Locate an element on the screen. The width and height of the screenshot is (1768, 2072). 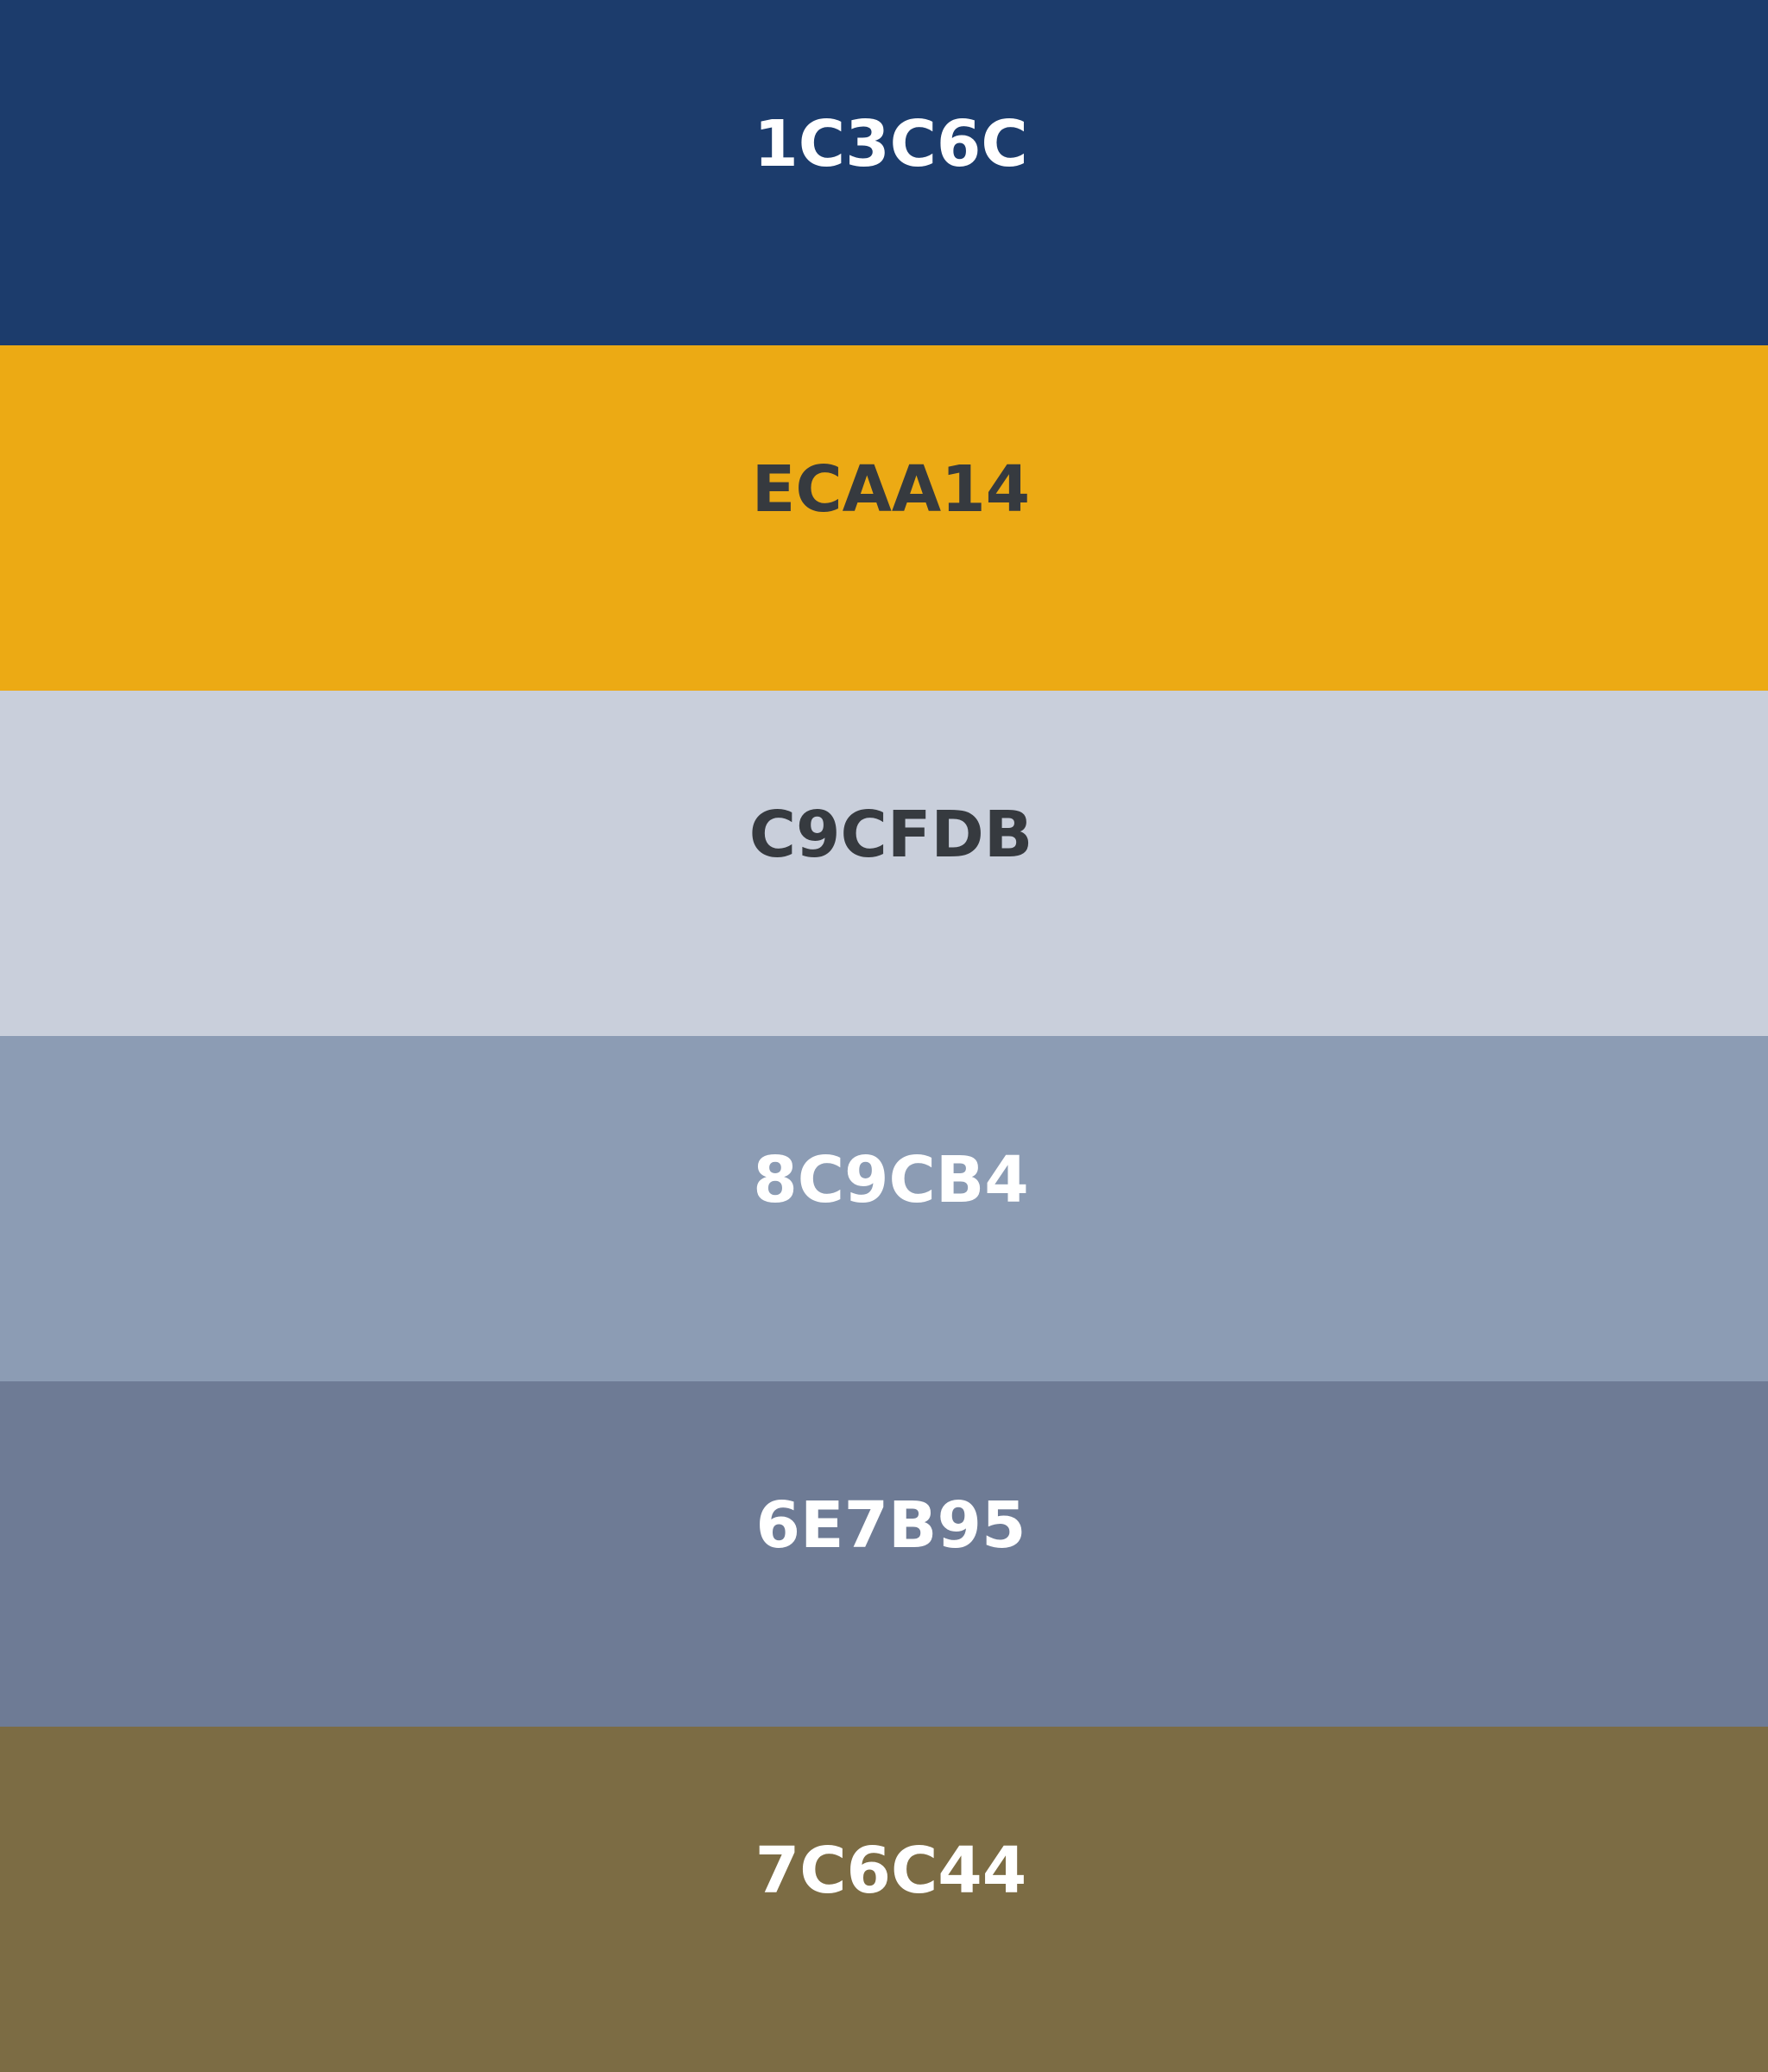
swatch-hex-label: 7C6C44 is located at coordinates (891, 1871).